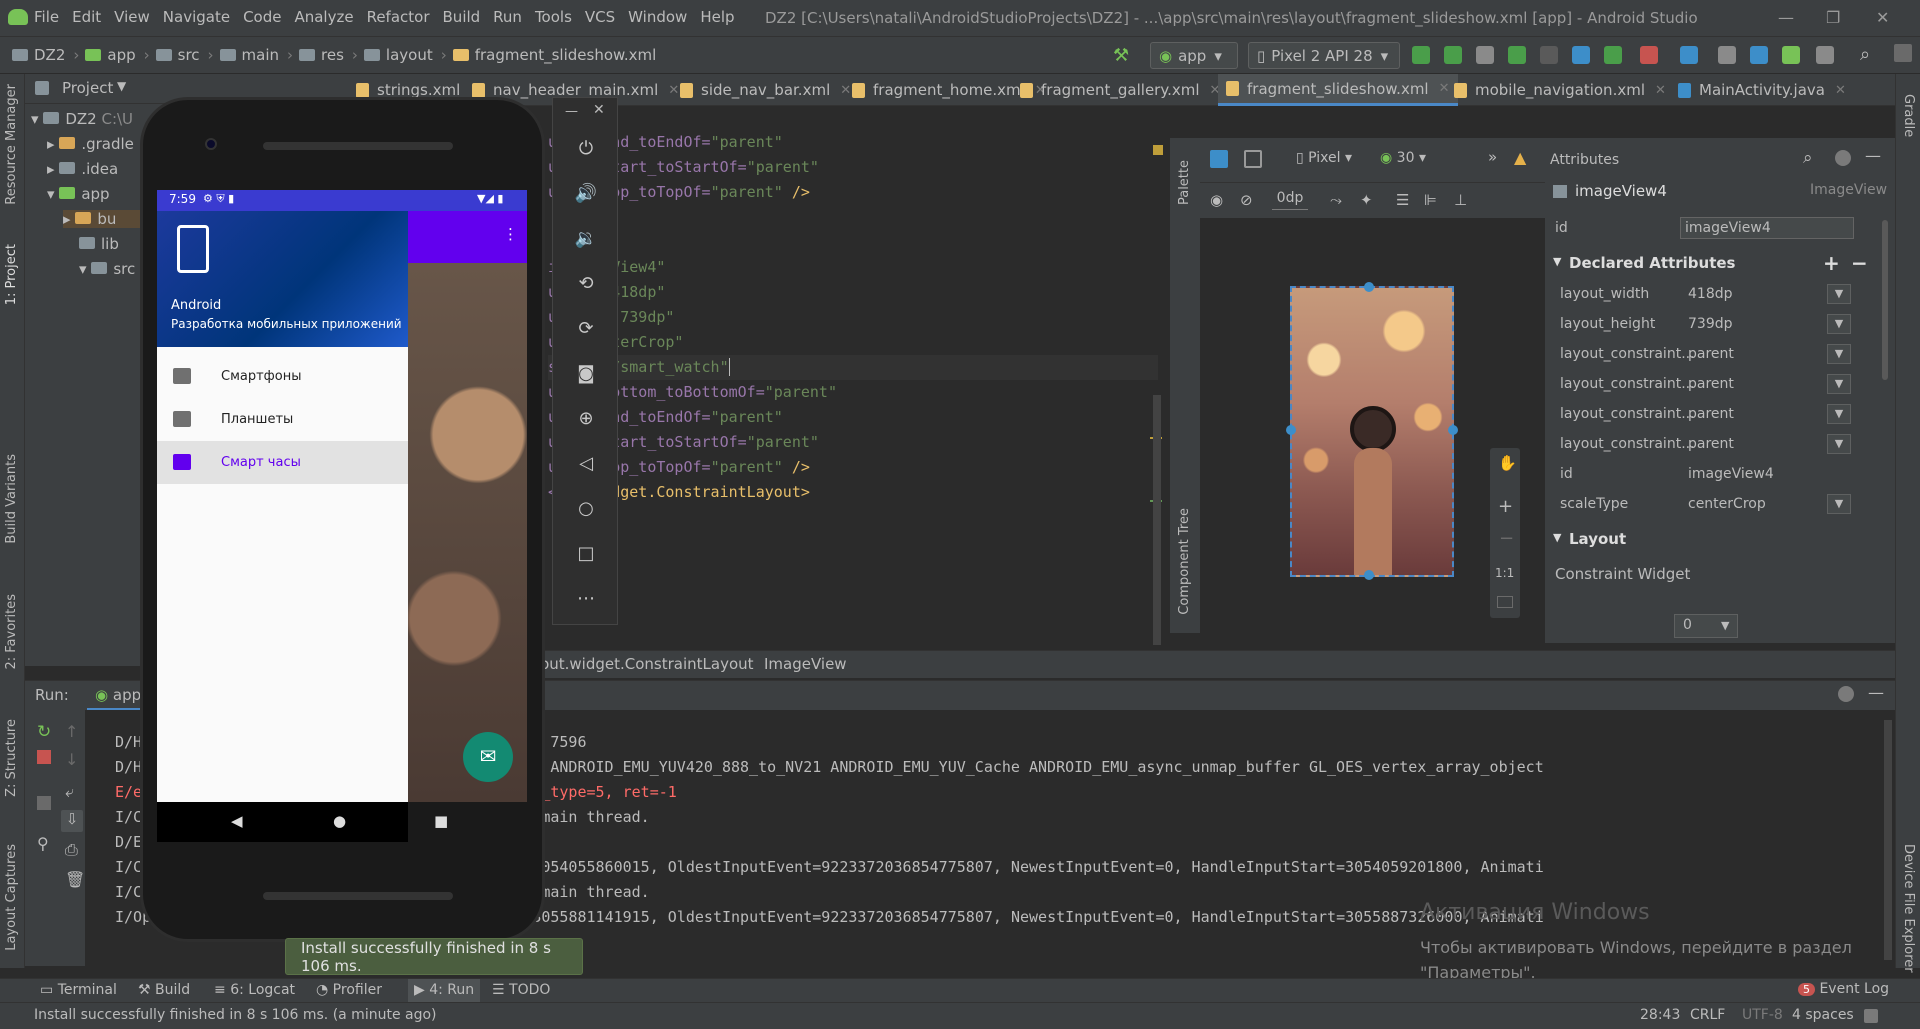 This screenshot has width=1920, height=1029. Describe the element at coordinates (586, 556) in the screenshot. I see `overview-icon: □` at that location.